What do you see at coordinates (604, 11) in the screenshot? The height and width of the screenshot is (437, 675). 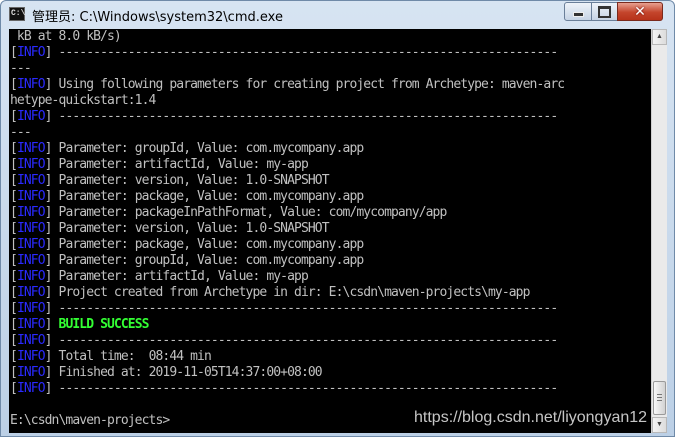 I see `maximize-button` at bounding box center [604, 11].